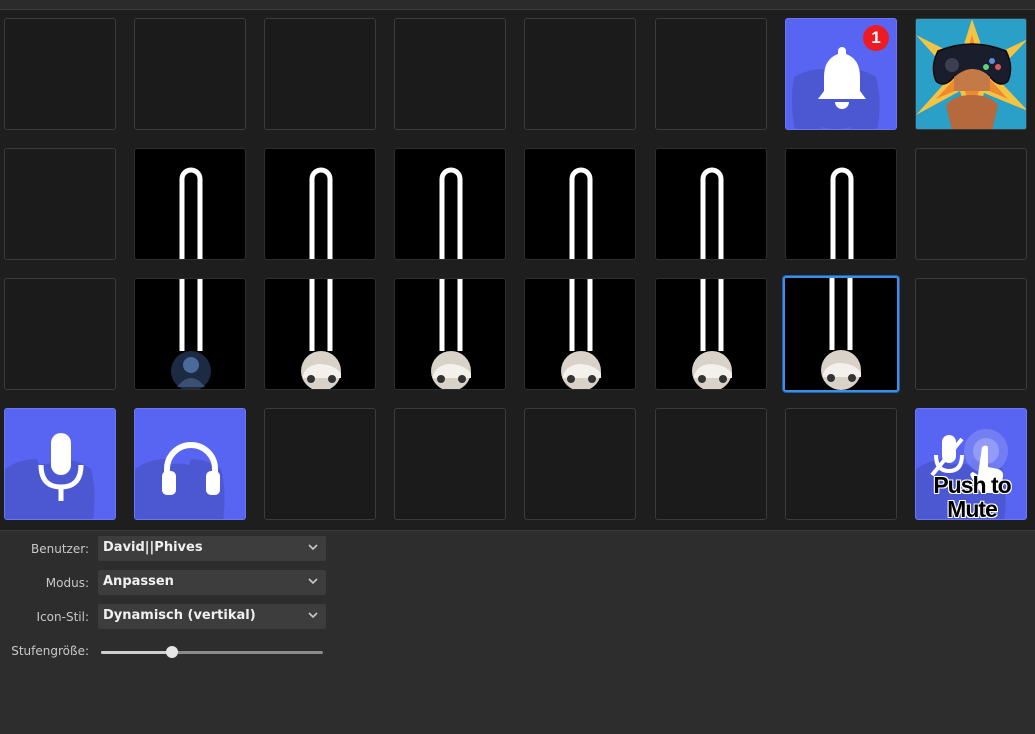 This screenshot has width=1035, height=734. What do you see at coordinates (62, 617) in the screenshot?
I see `icon-style-label: Icon-Stil:` at bounding box center [62, 617].